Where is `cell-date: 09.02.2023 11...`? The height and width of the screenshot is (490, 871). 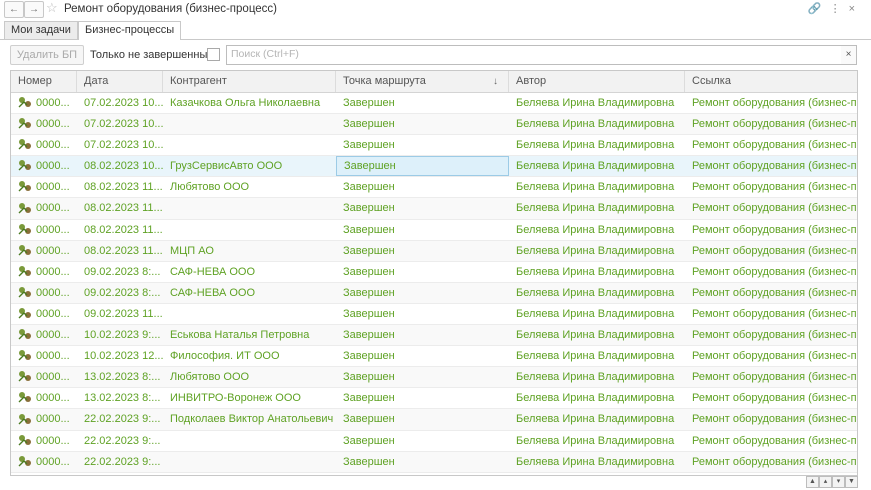 cell-date: 09.02.2023 11... is located at coordinates (120, 314).